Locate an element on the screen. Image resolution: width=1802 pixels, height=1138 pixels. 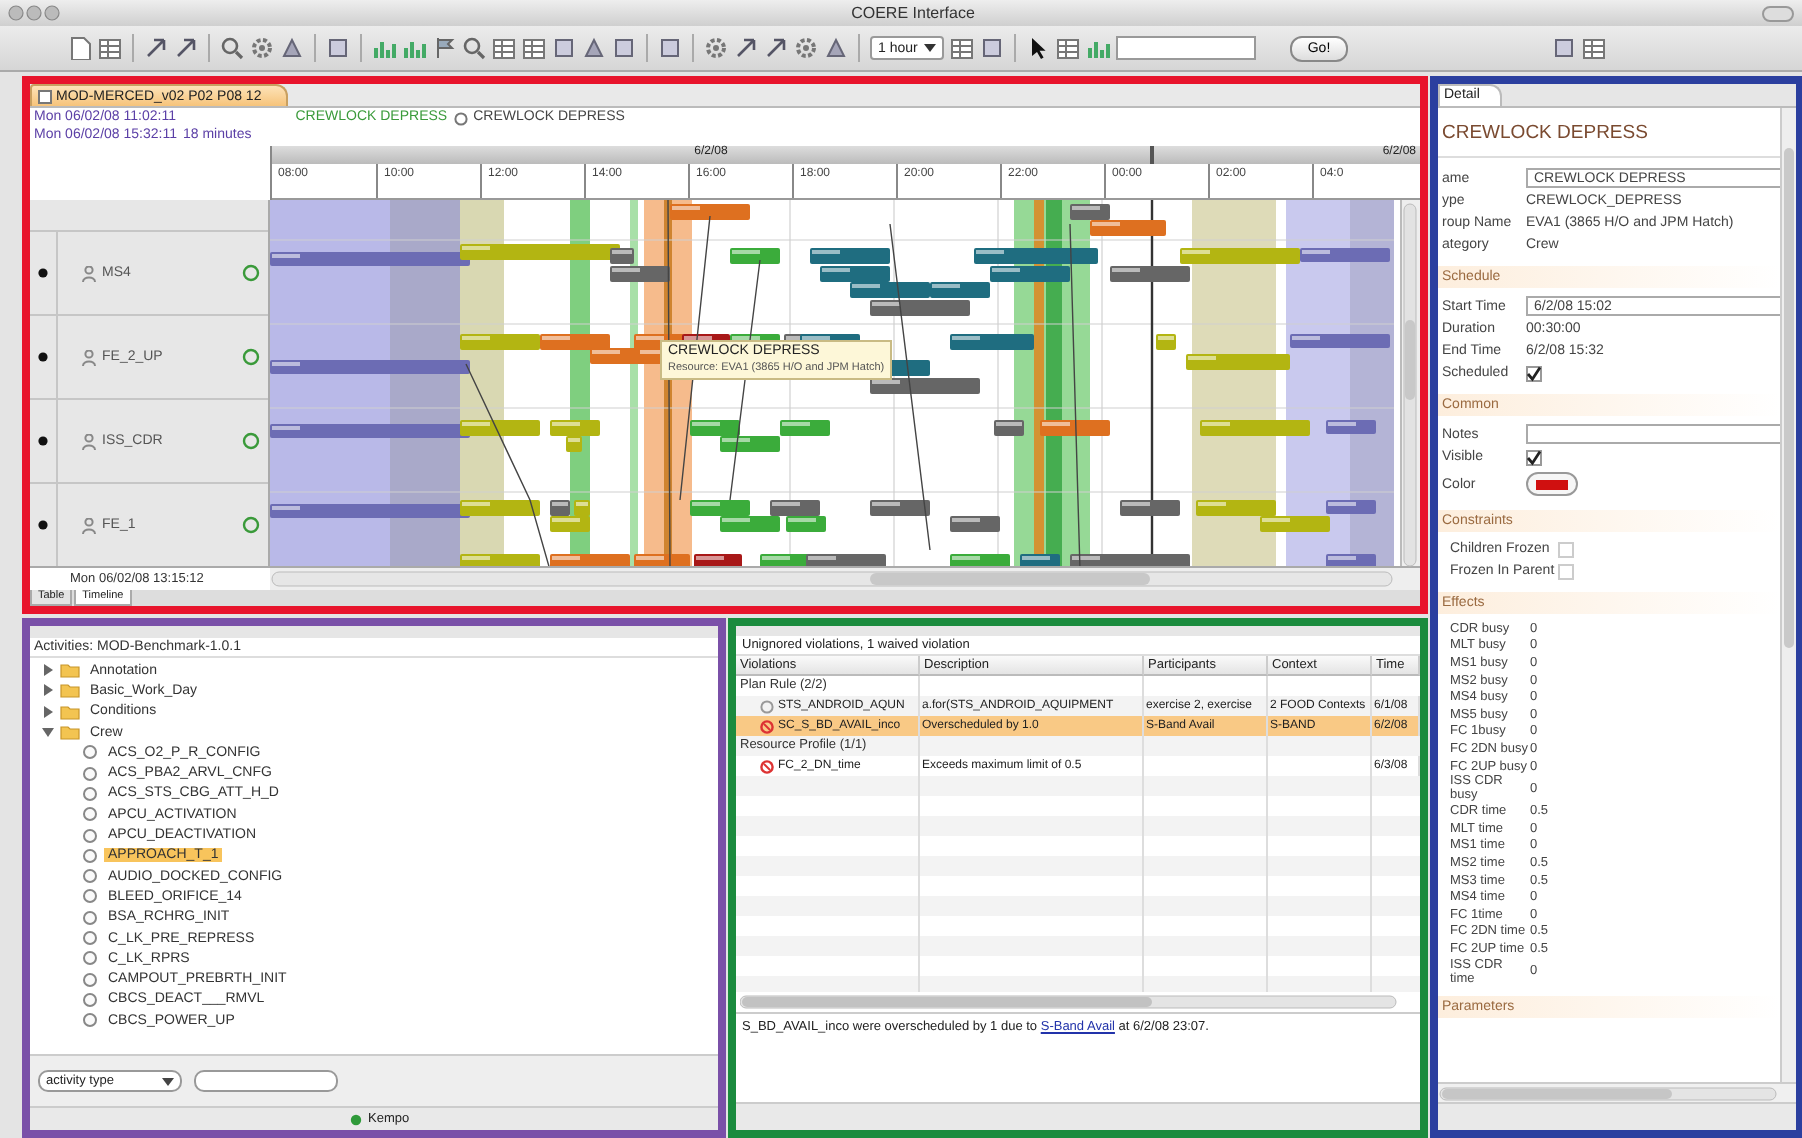
collapse-arrow-icon is located at coordinates (48, 732).